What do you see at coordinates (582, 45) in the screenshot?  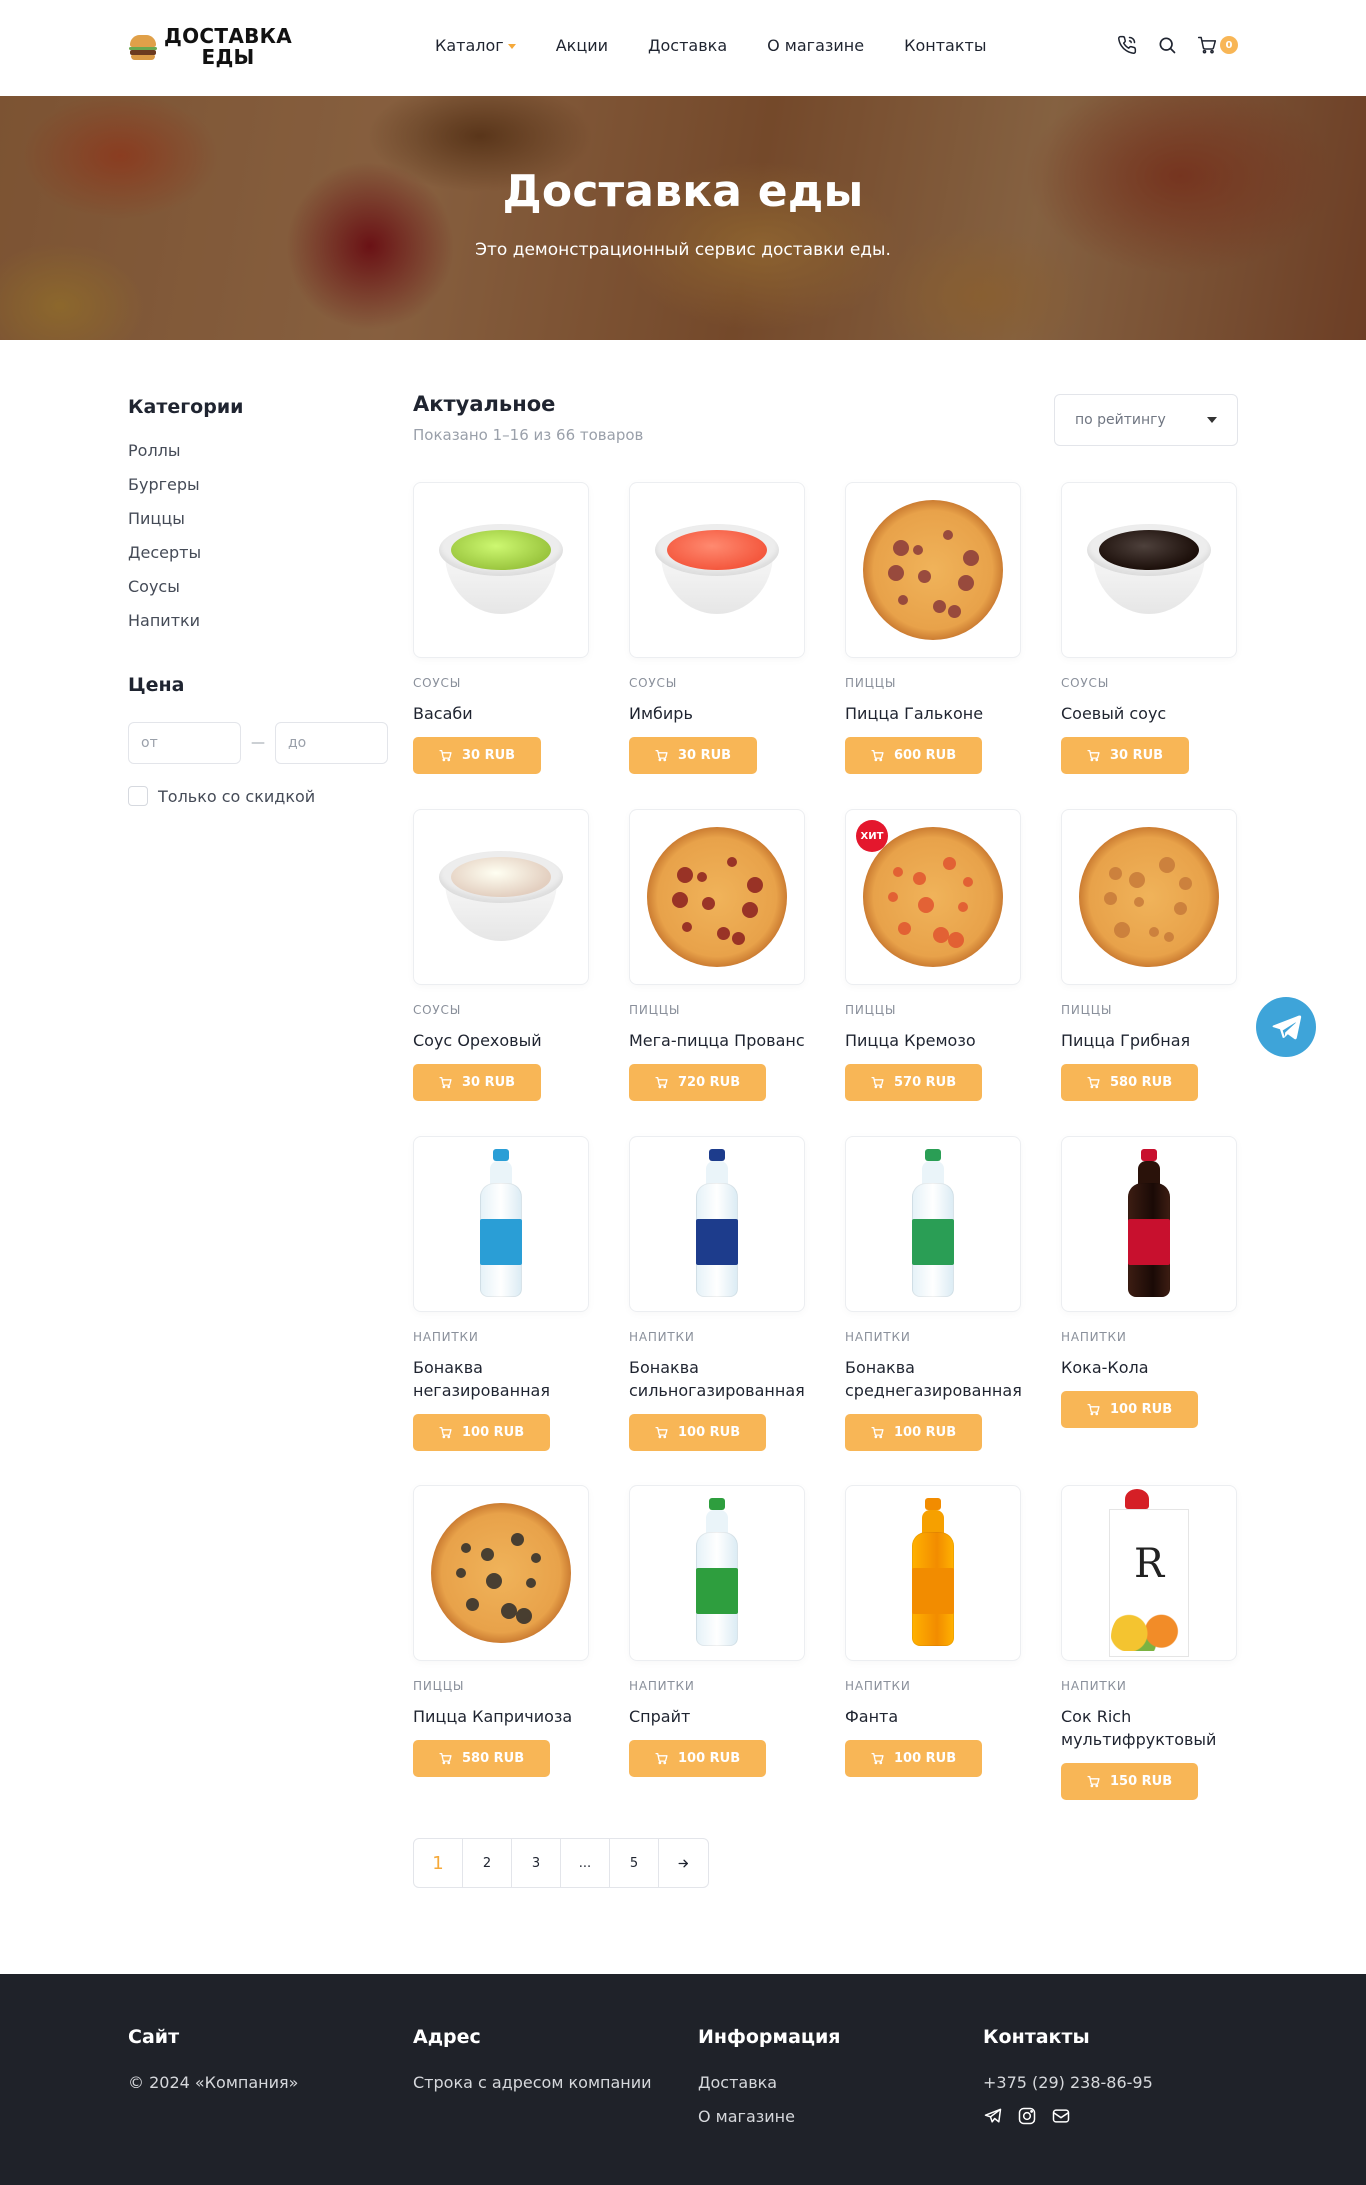 I see `nav-item-promotions: Акции` at bounding box center [582, 45].